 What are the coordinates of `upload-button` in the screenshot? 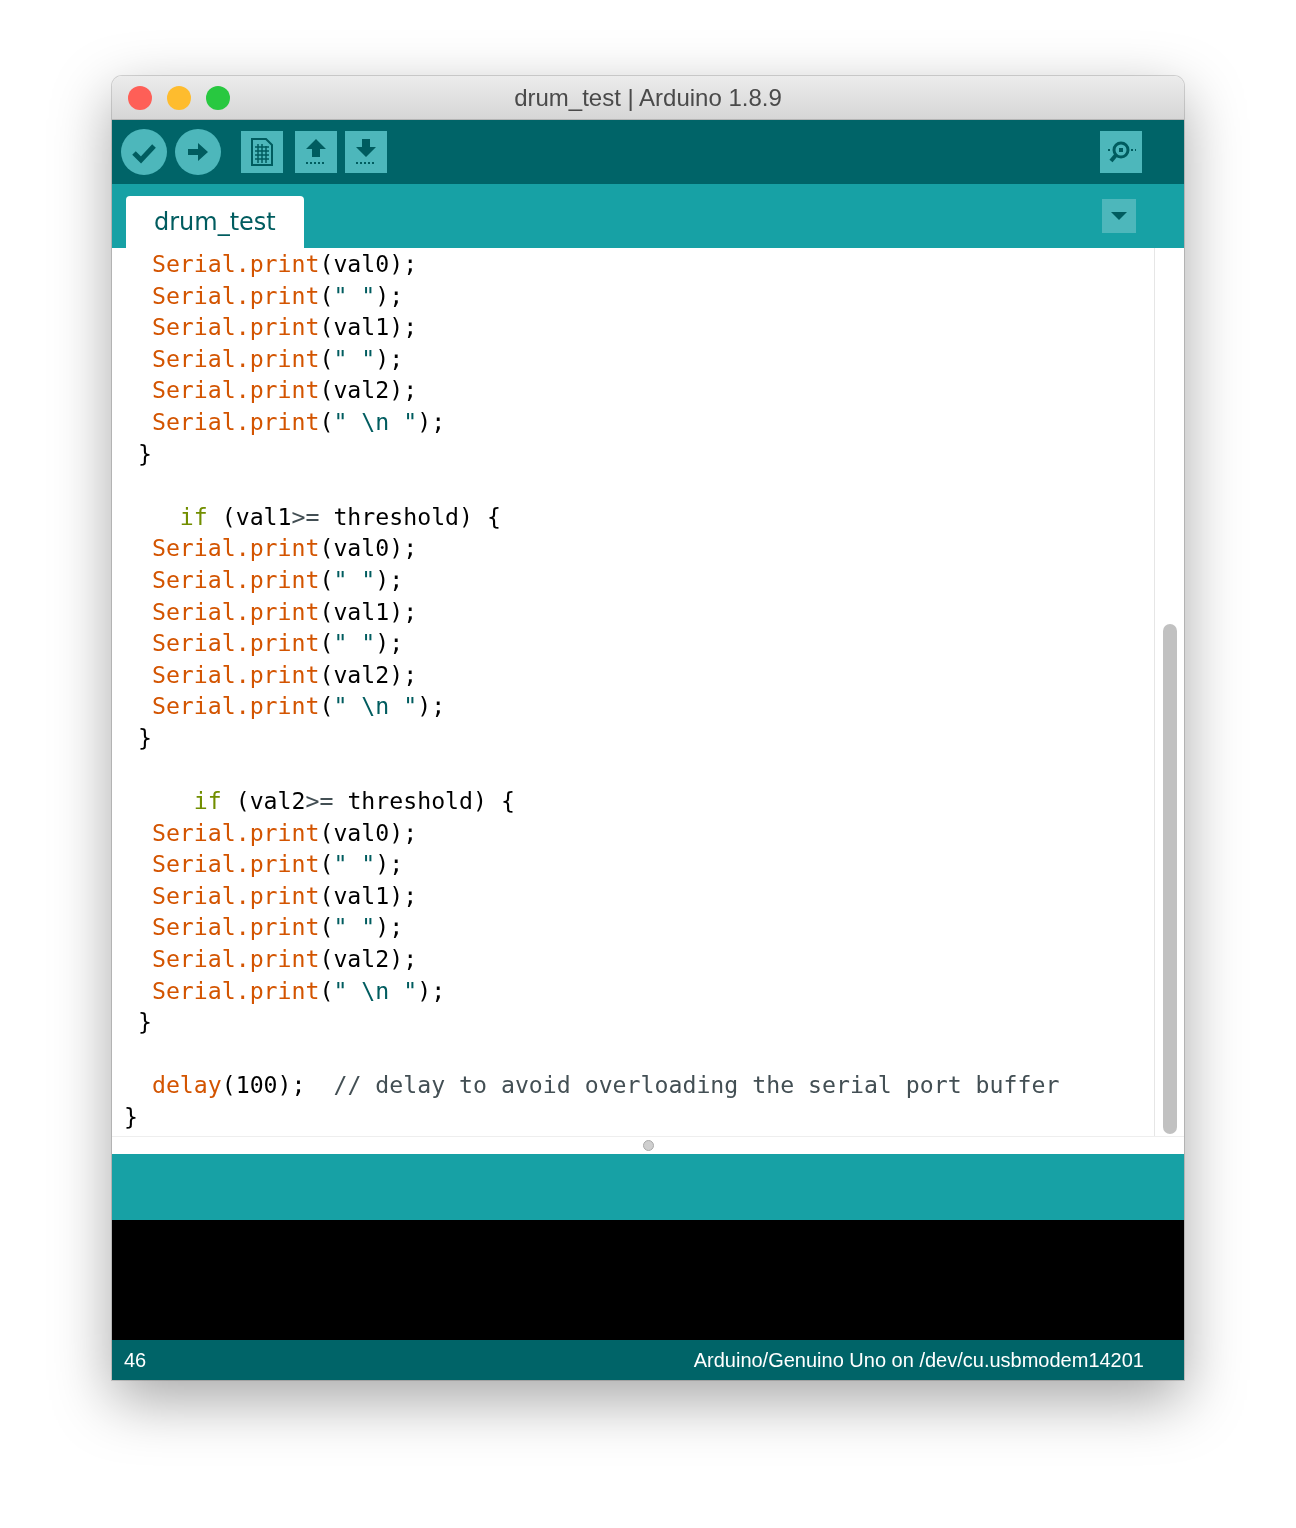 It's located at (198, 152).